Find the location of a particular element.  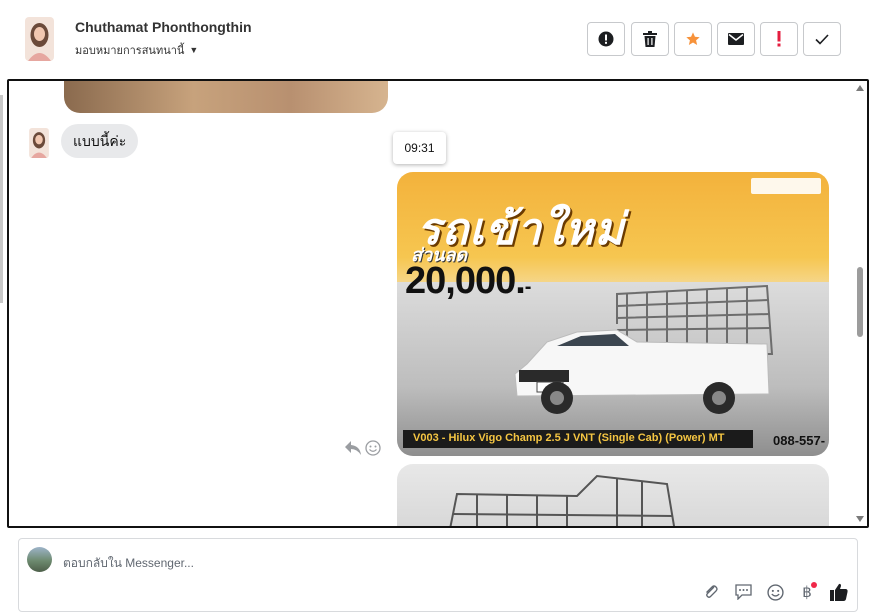

thread-scrollbar is located at coordinates (860, 303).